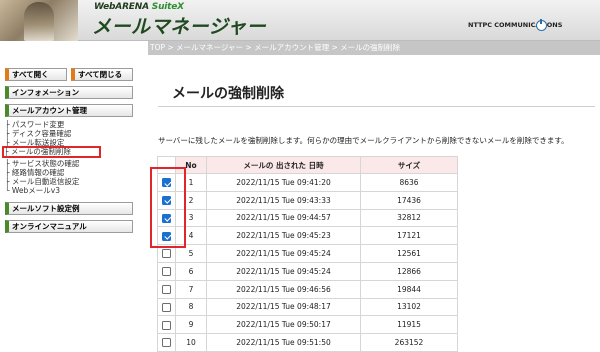  I want to click on table-row: 9 2022/11/15 Tue 09:50:17 11915, so click(307, 325).